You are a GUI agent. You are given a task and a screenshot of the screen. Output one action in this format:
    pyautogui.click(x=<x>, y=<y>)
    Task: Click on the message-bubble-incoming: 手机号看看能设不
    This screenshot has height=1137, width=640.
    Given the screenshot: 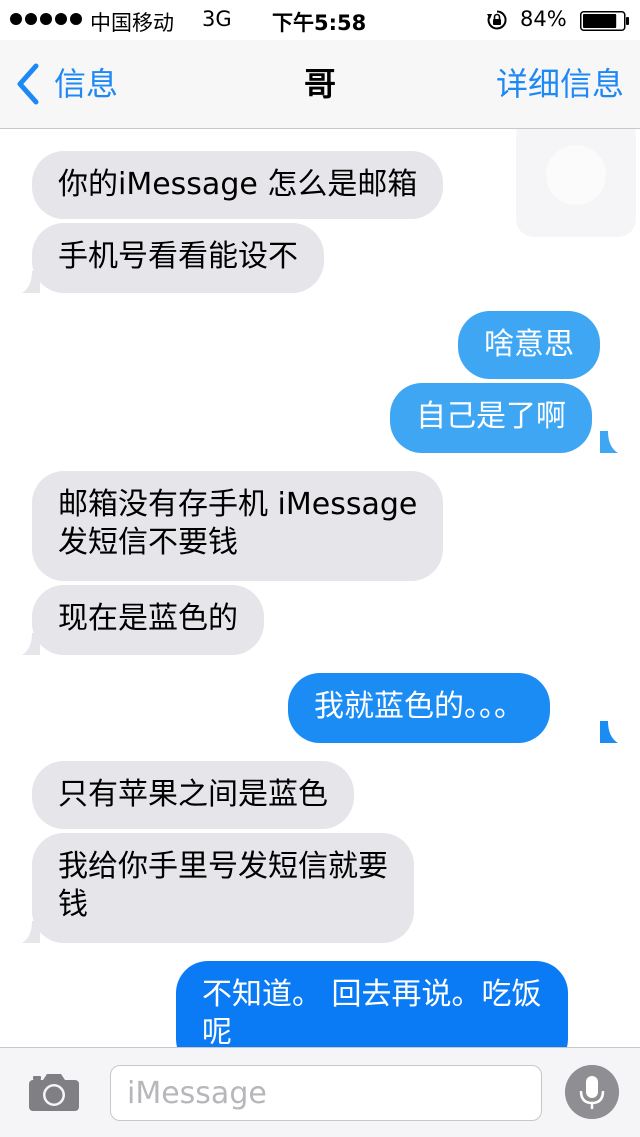 What is the action you would take?
    pyautogui.click(x=178, y=258)
    